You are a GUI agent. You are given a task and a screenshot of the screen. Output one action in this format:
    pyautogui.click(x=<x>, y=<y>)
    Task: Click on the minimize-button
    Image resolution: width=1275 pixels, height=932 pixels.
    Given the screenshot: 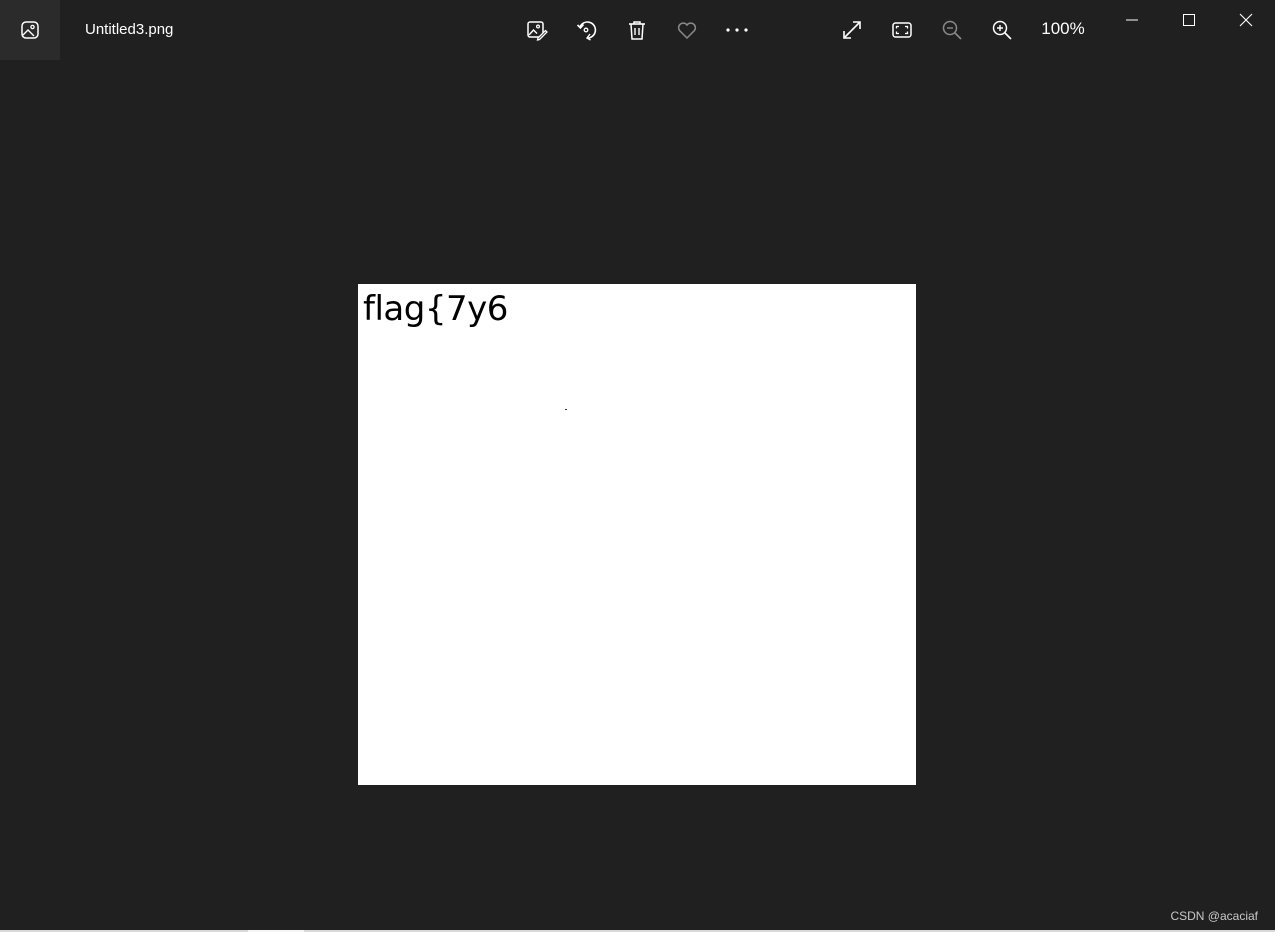 What is the action you would take?
    pyautogui.click(x=1132, y=20)
    